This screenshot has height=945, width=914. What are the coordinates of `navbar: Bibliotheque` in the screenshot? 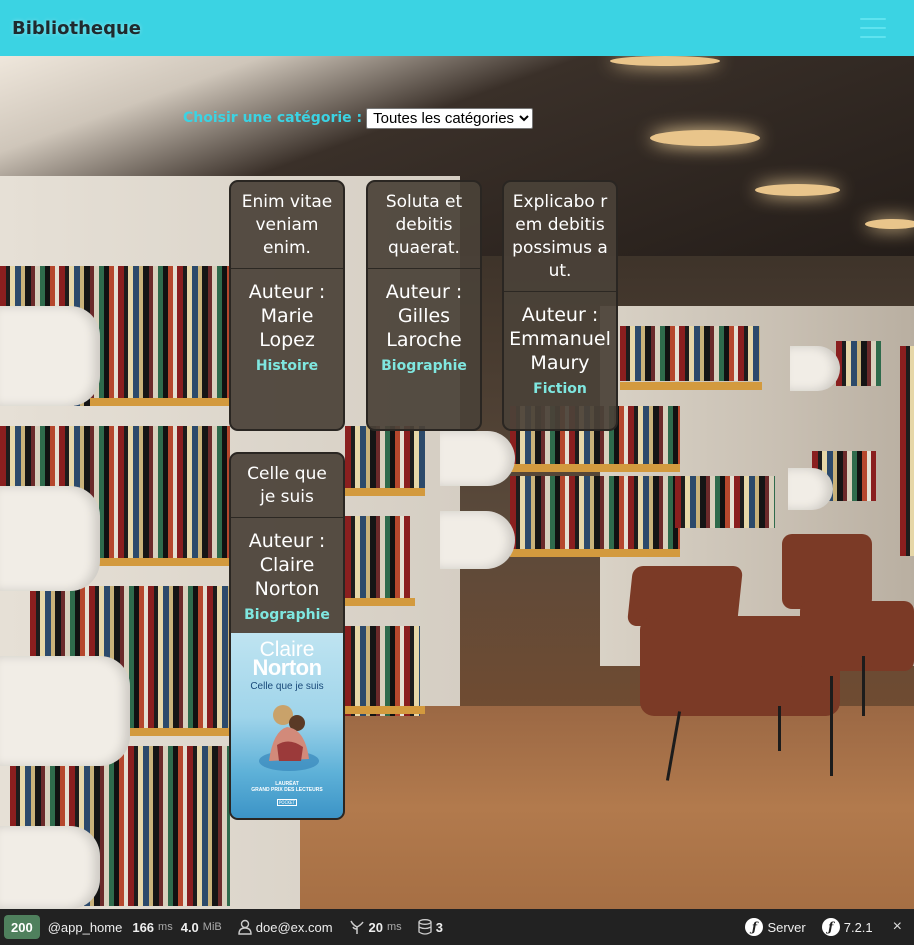 It's located at (457, 28).